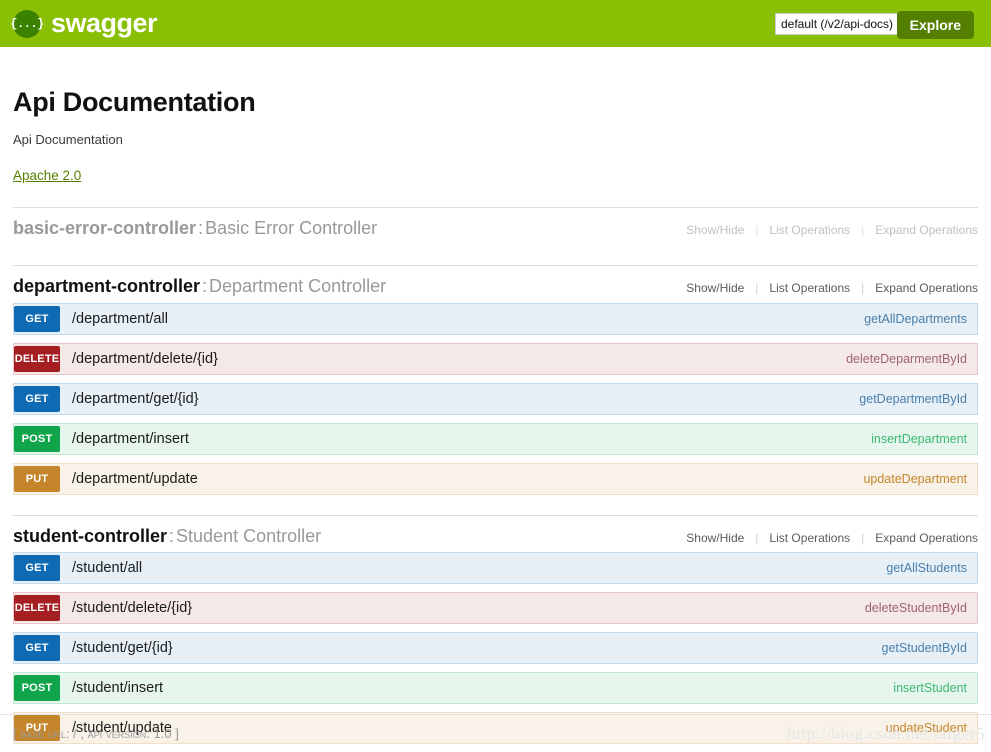 The width and height of the screenshot is (991, 752). Describe the element at coordinates (105, 228) in the screenshot. I see `resource-name: basic-error-controller` at that location.